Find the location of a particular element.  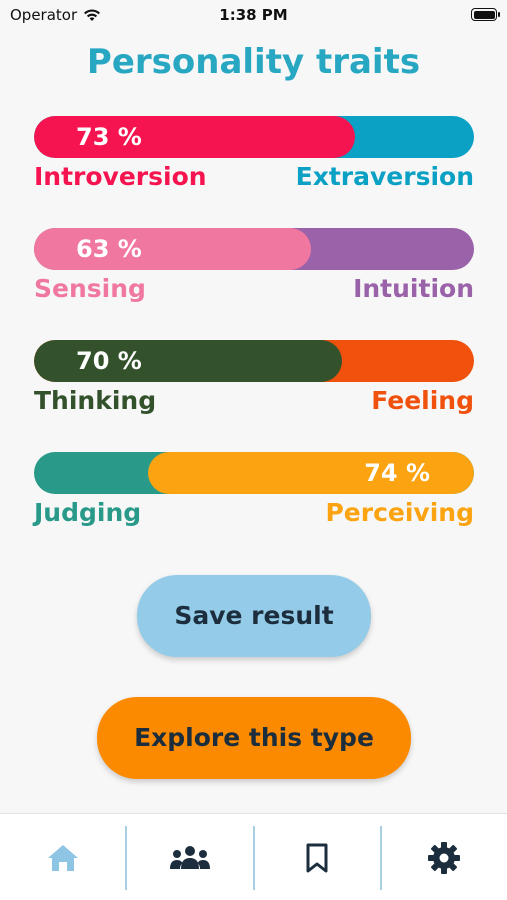

trait-bar: 70 % is located at coordinates (254, 361).